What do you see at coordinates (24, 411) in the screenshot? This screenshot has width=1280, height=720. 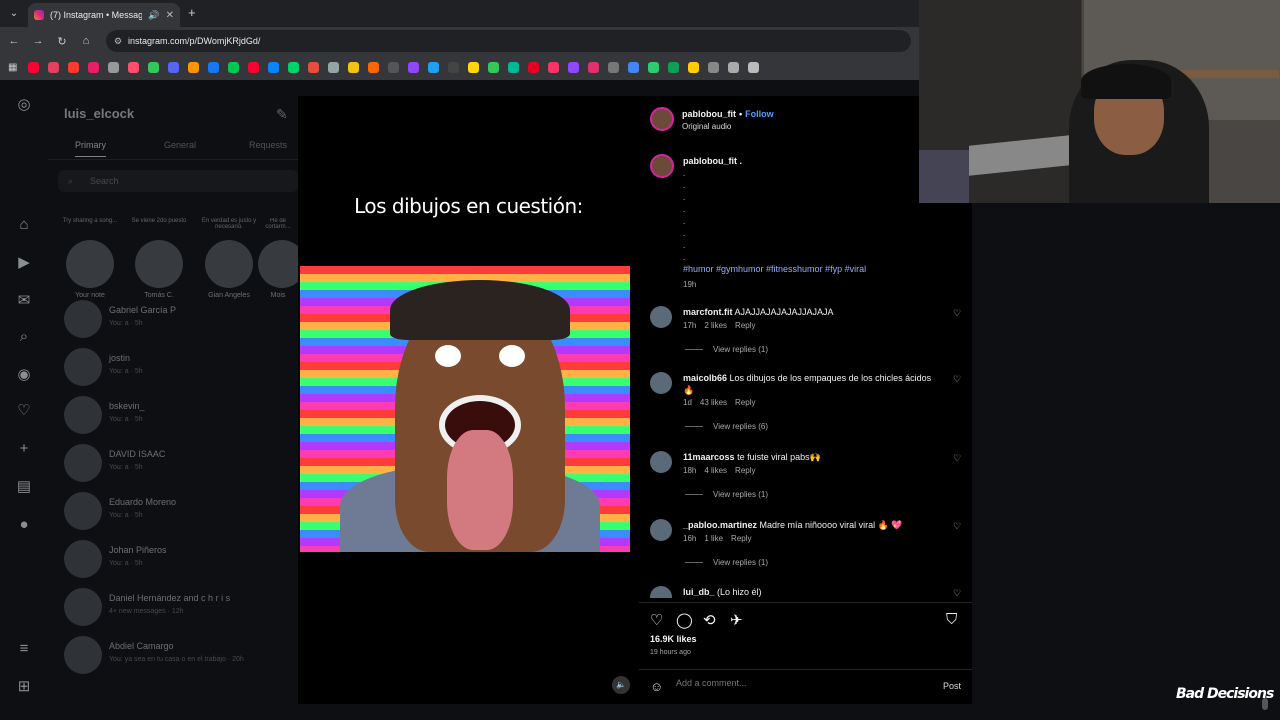 I see `notifications-heart-icon: ♡` at bounding box center [24, 411].